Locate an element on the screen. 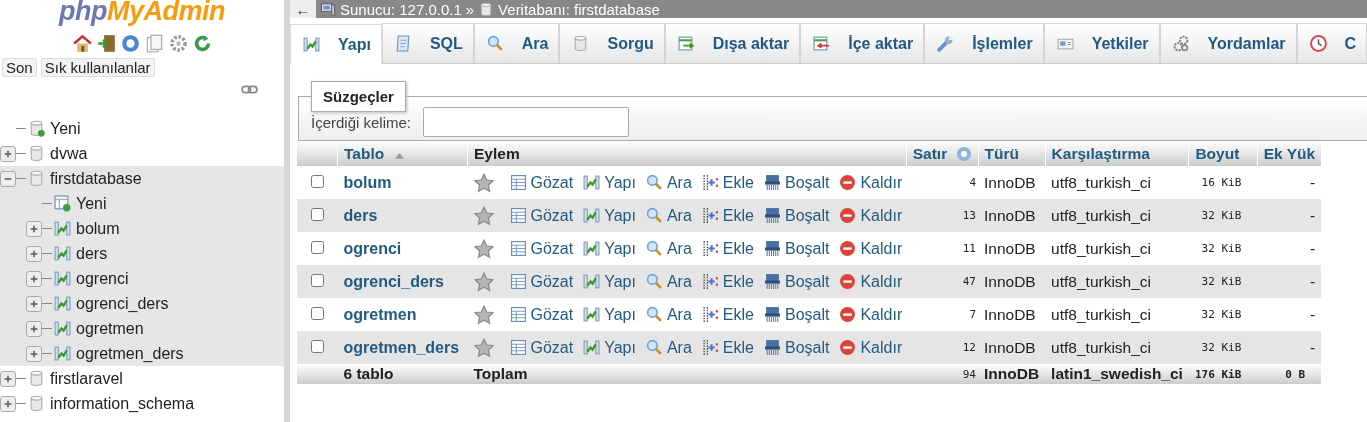 This screenshot has width=1367, height=422. tree-item: ogretmen is located at coordinates (110, 328).